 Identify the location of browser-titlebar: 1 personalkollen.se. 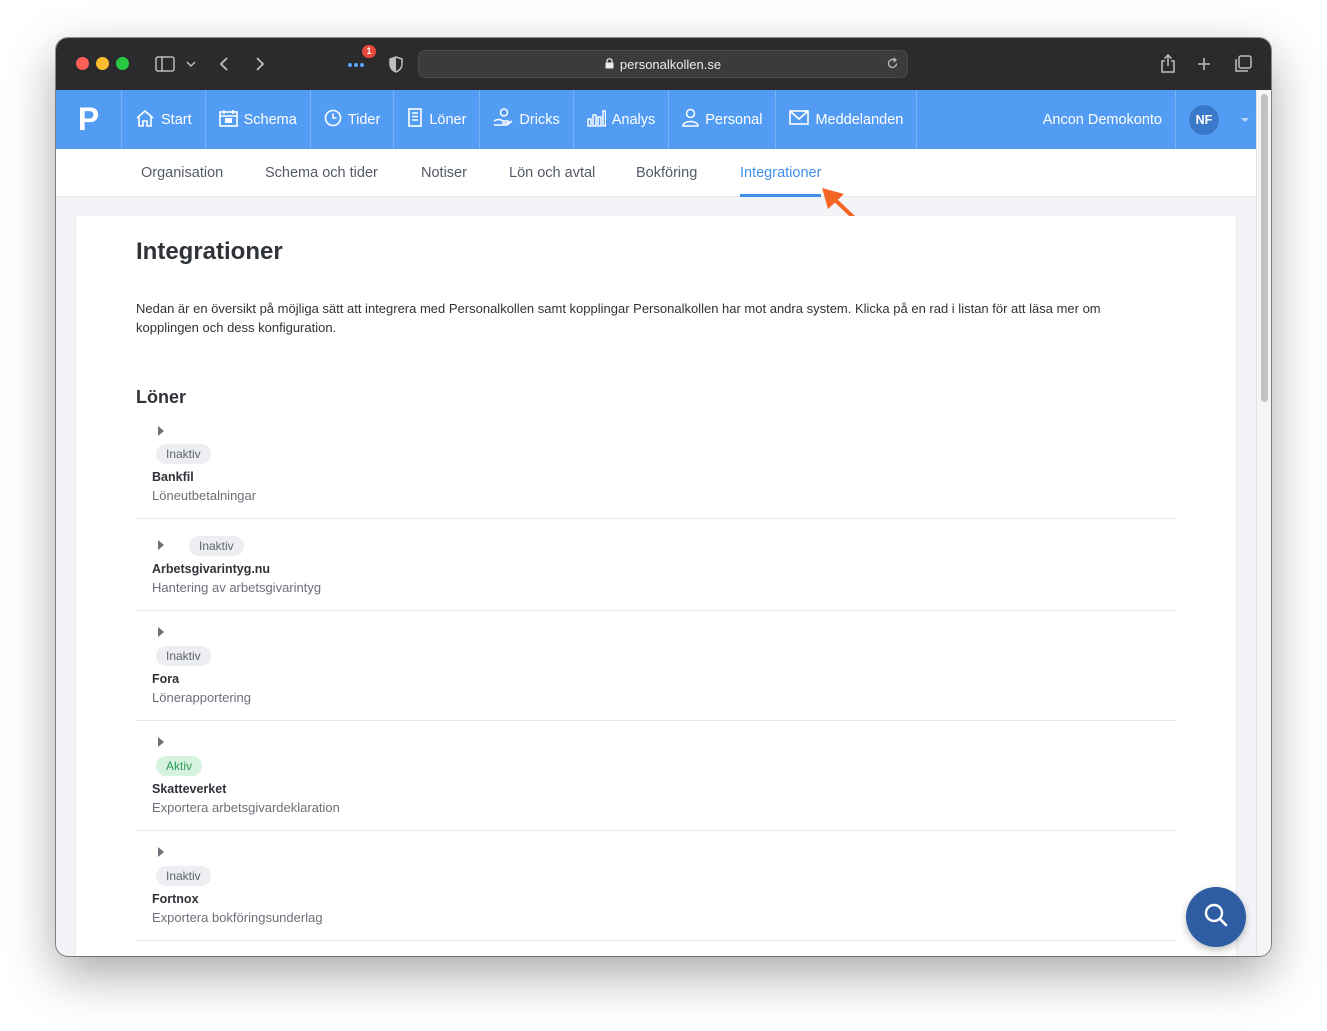
(663, 64).